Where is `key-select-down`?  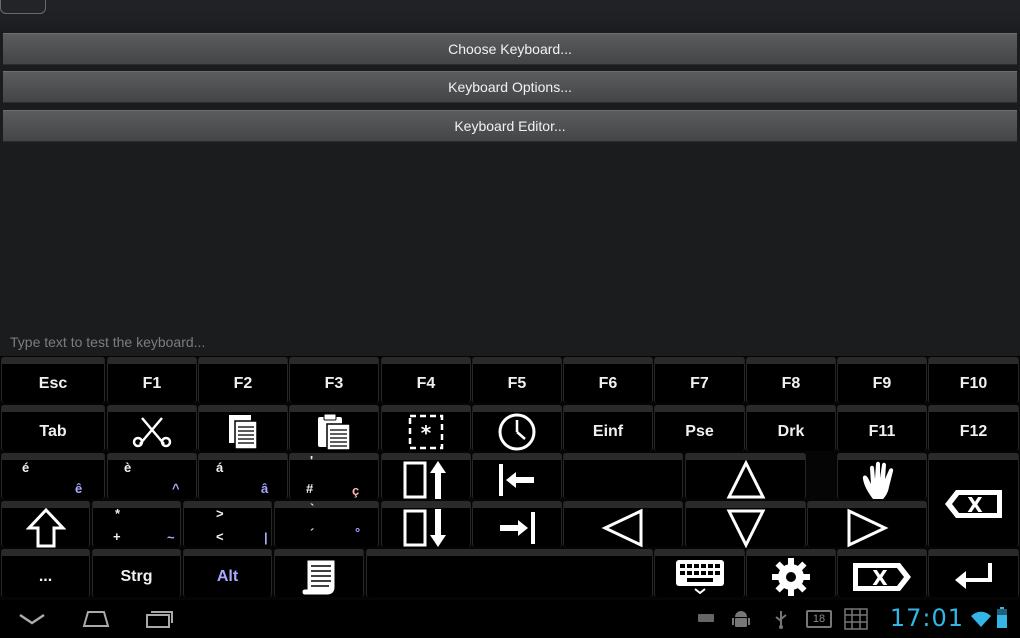 key-select-down is located at coordinates (426, 524).